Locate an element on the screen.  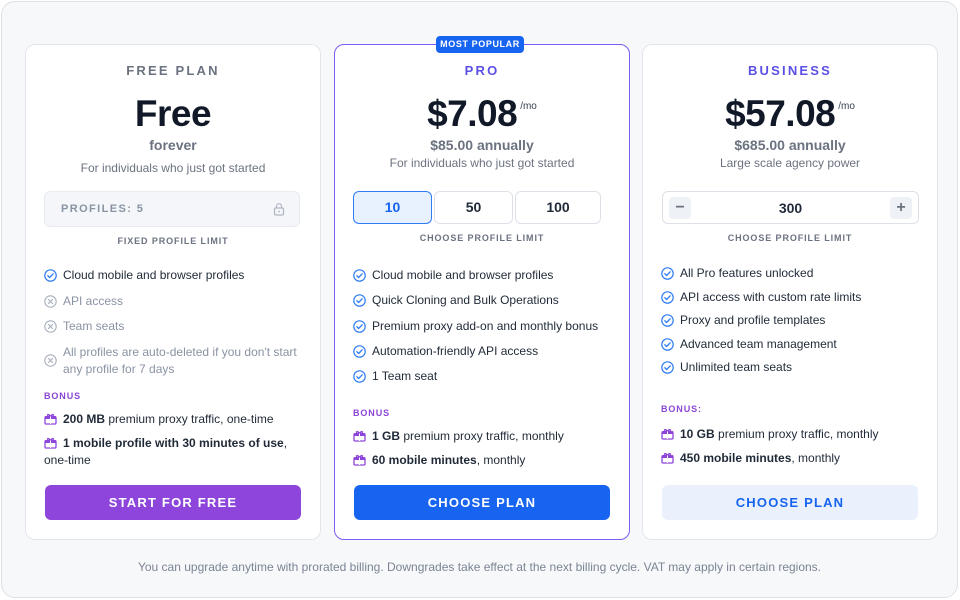
price-amount: $57.08 is located at coordinates (780, 113).